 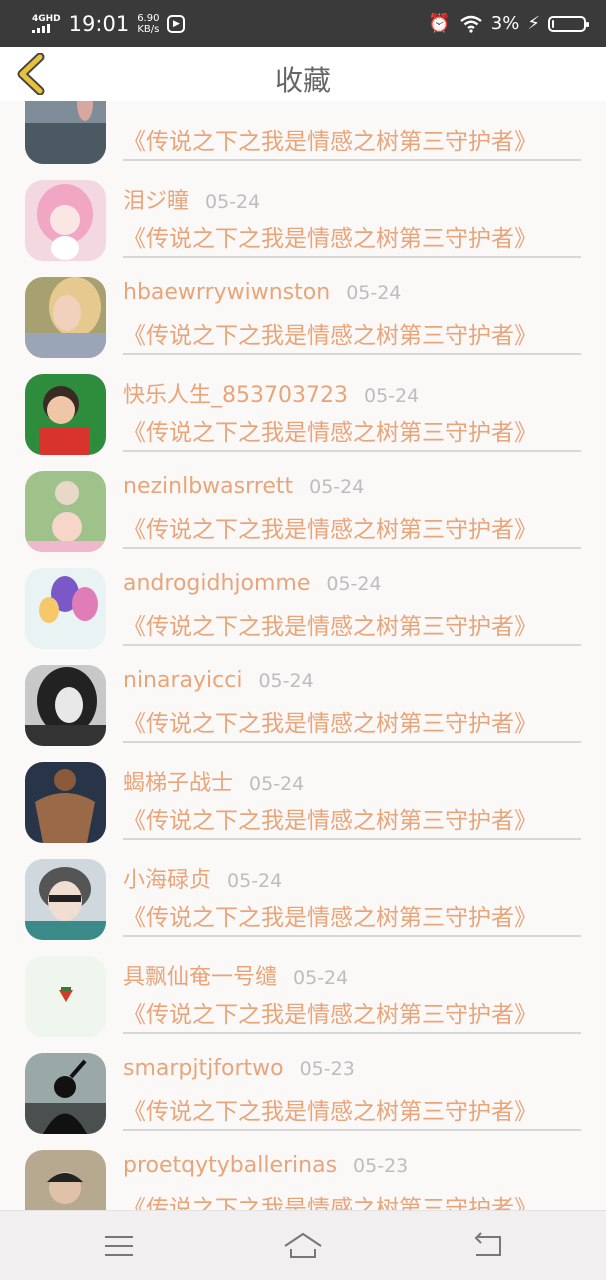 I want to click on username: 蝎梯子战士, so click(x=178, y=781).